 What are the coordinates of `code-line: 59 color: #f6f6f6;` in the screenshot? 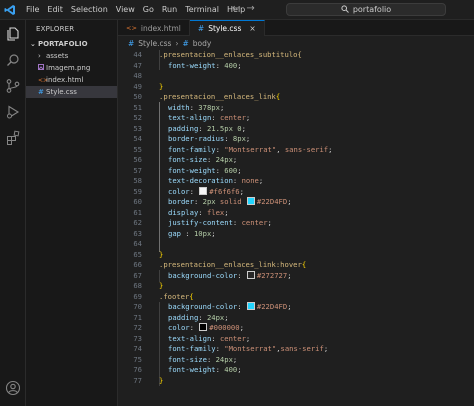 It's located at (296, 192).